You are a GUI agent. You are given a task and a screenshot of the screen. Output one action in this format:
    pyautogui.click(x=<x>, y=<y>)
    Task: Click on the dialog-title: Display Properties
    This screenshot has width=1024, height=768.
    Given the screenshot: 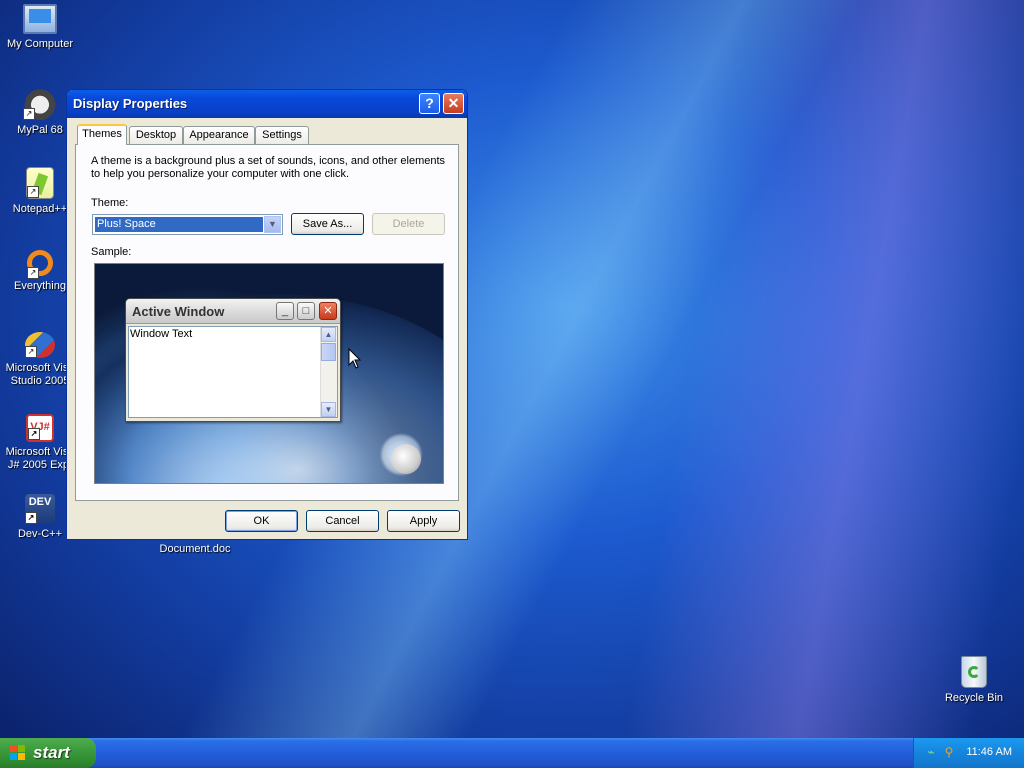 What is the action you would take?
    pyautogui.click(x=130, y=103)
    